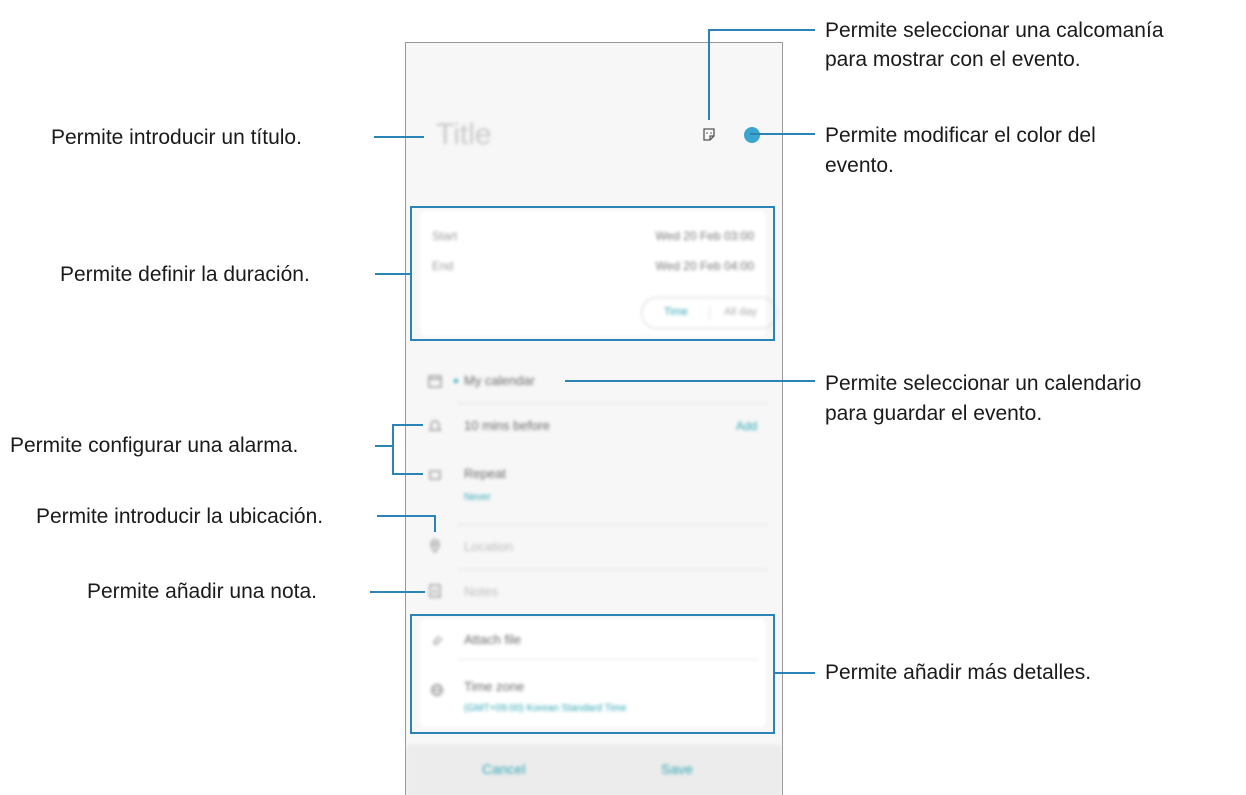 The width and height of the screenshot is (1246, 795). I want to click on calendar-callout-text-2: para guardar el evento., so click(934, 413).